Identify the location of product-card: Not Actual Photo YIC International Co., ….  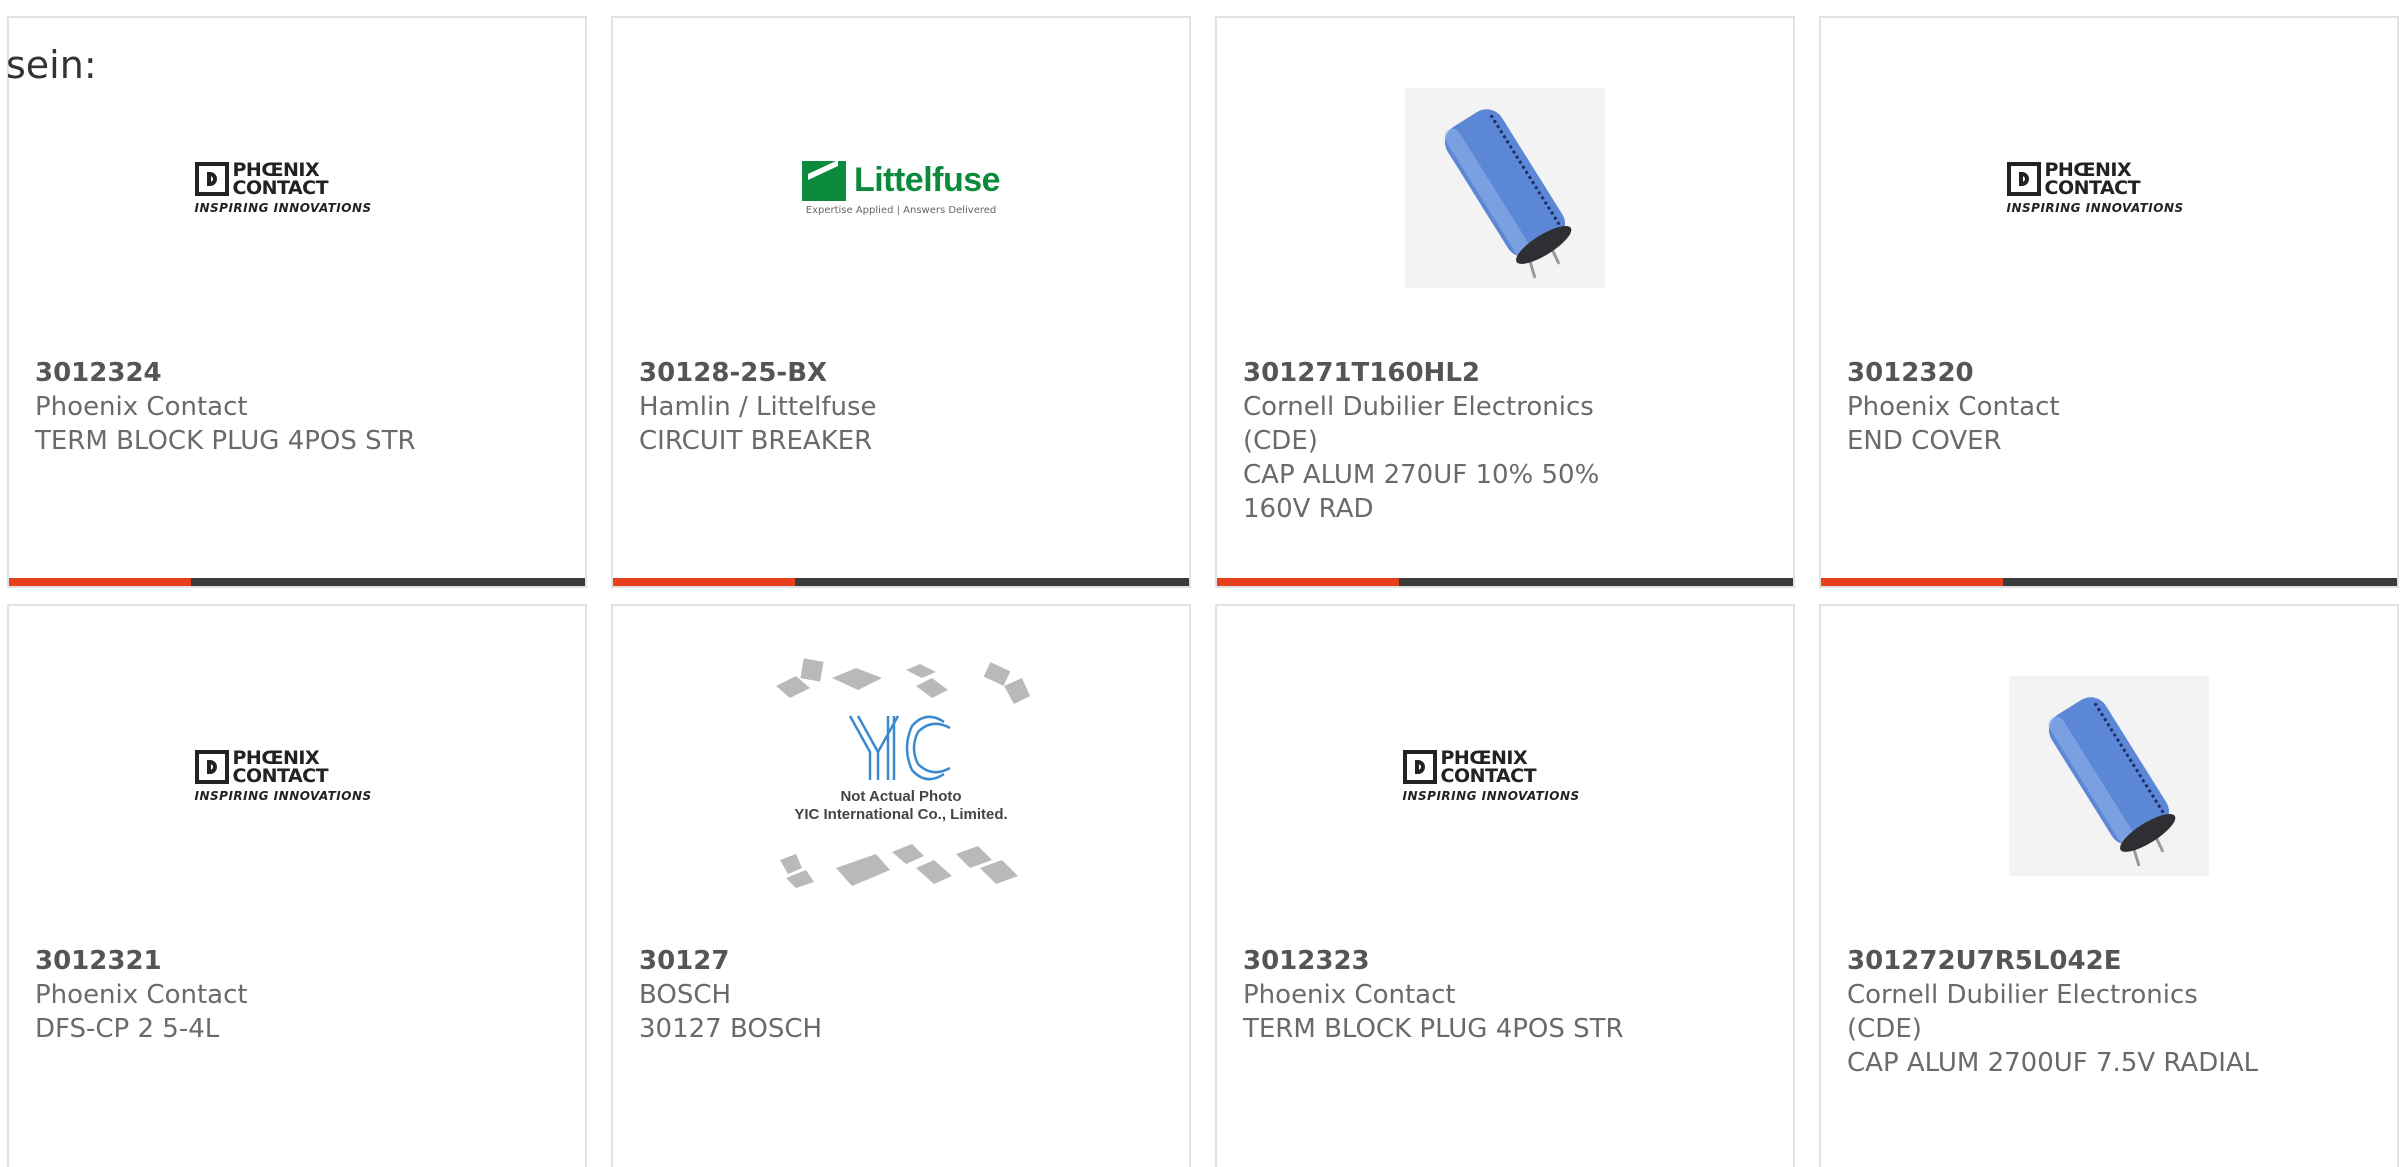
(901, 885).